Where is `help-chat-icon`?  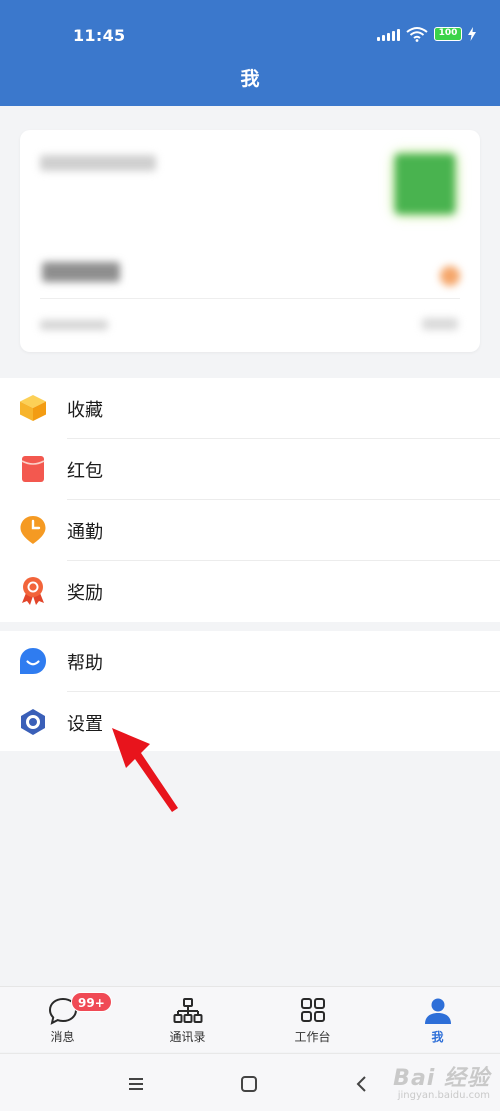
help-chat-icon is located at coordinates (33, 661).